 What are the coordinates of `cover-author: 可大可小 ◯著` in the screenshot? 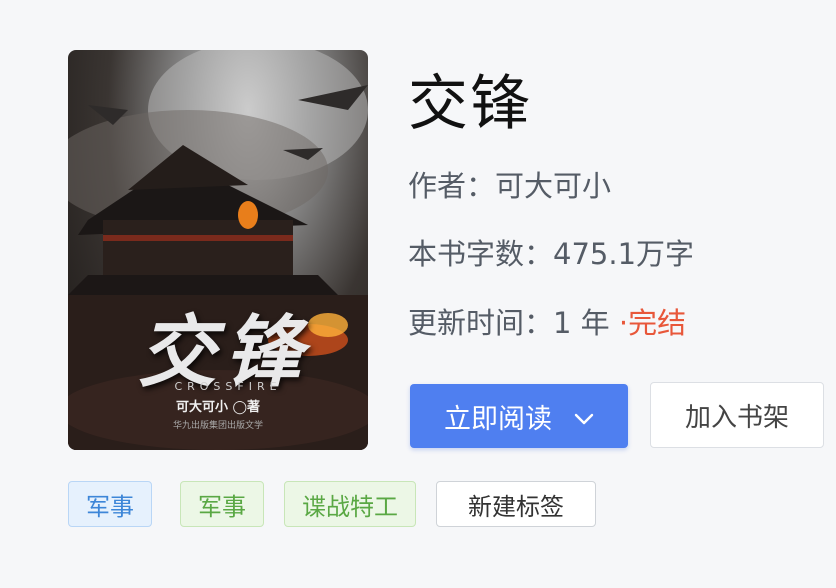 It's located at (218, 407).